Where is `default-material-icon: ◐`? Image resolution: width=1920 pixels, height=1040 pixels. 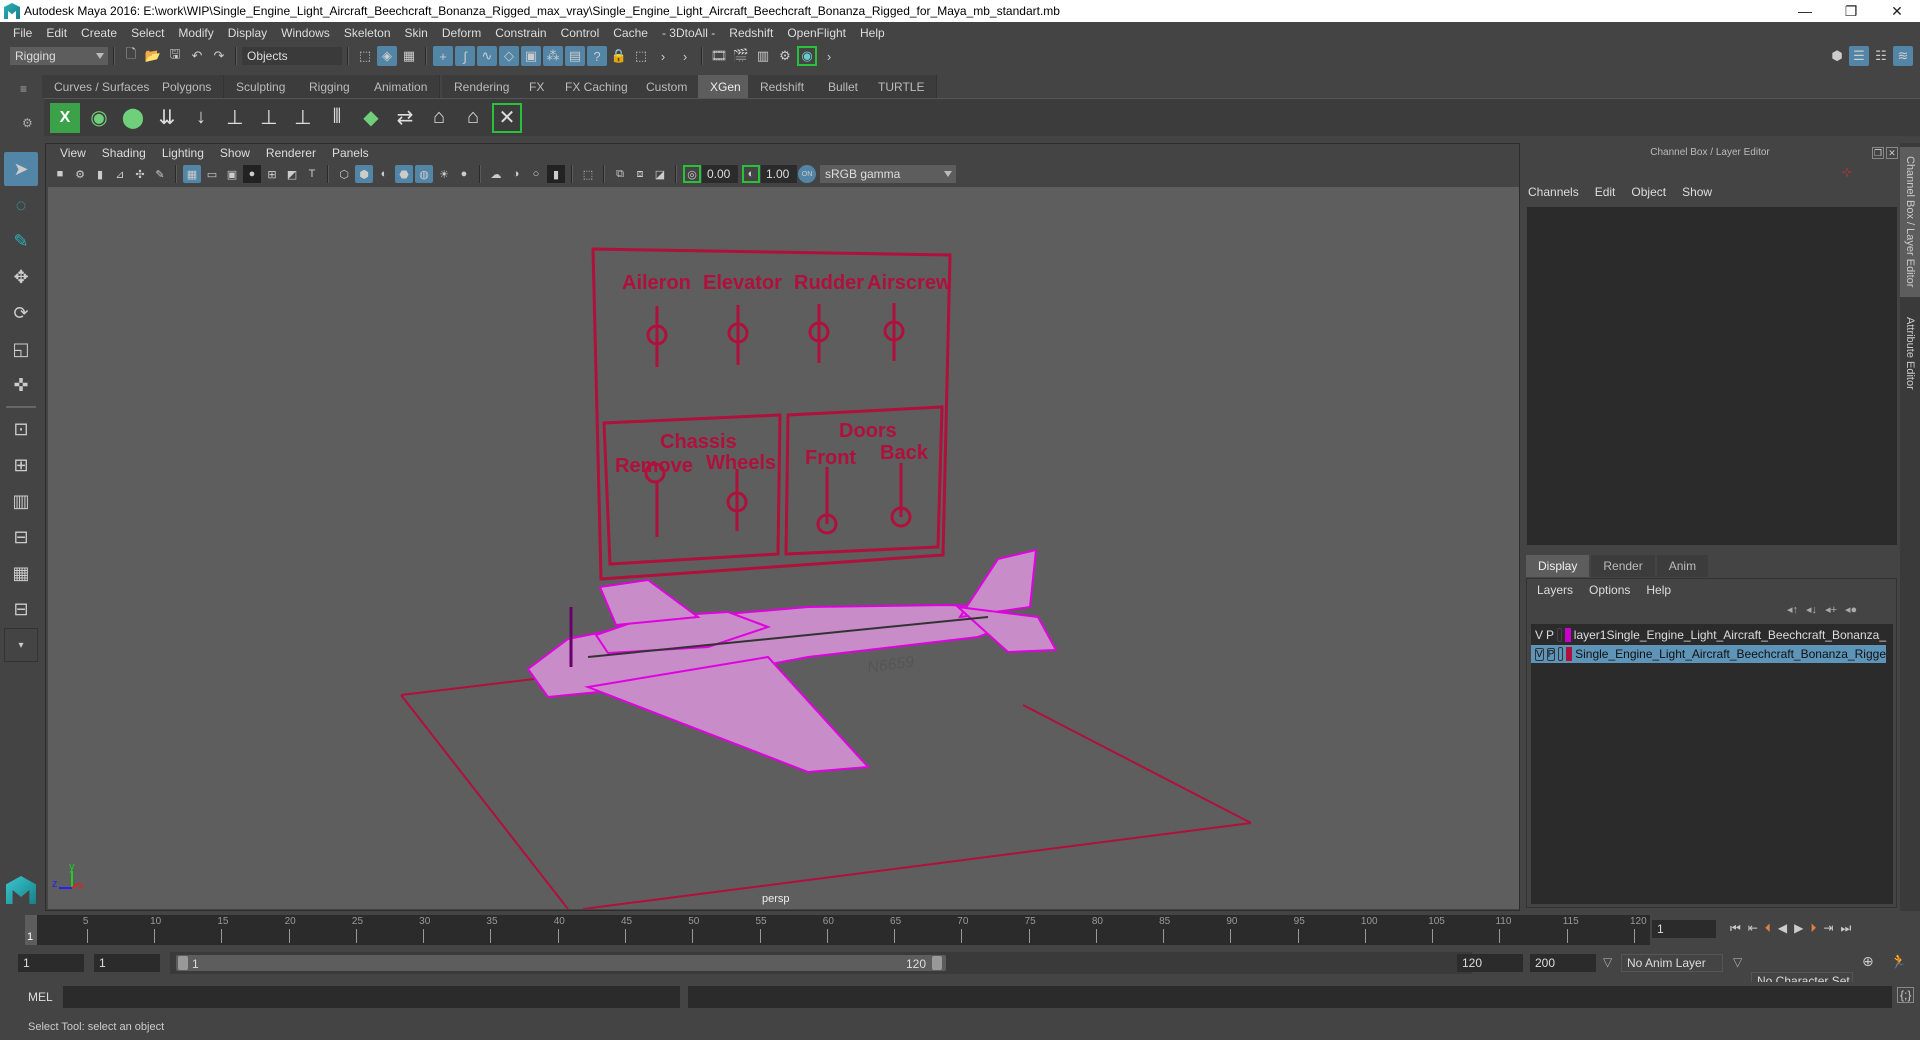
default-material-icon: ◐ is located at coordinates (384, 174).